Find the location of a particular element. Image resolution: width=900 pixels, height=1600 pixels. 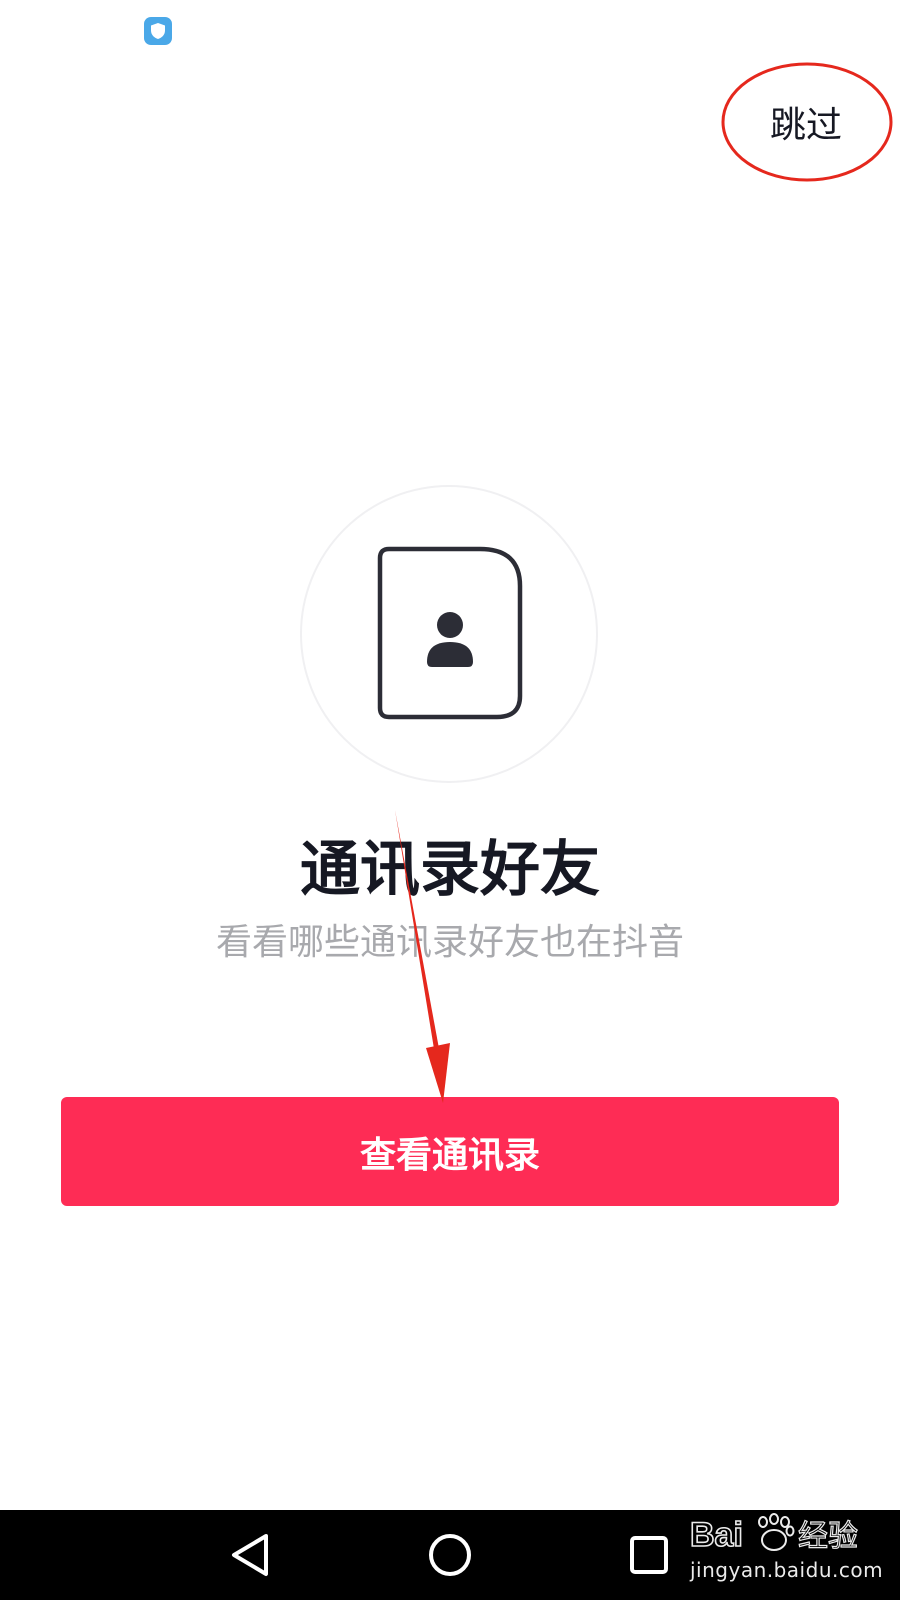

page-subtitle: 看看哪些通讯录好友也在抖音 is located at coordinates (449, 942).